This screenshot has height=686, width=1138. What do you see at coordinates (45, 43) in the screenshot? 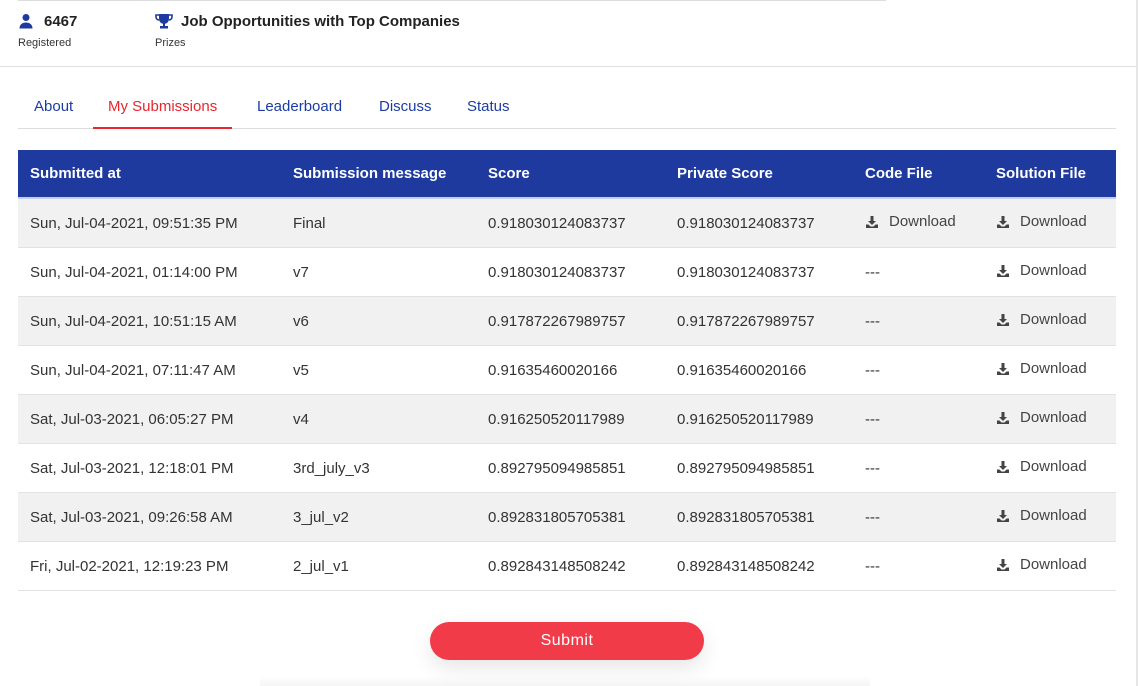
I see `registered-label: Registered` at bounding box center [45, 43].